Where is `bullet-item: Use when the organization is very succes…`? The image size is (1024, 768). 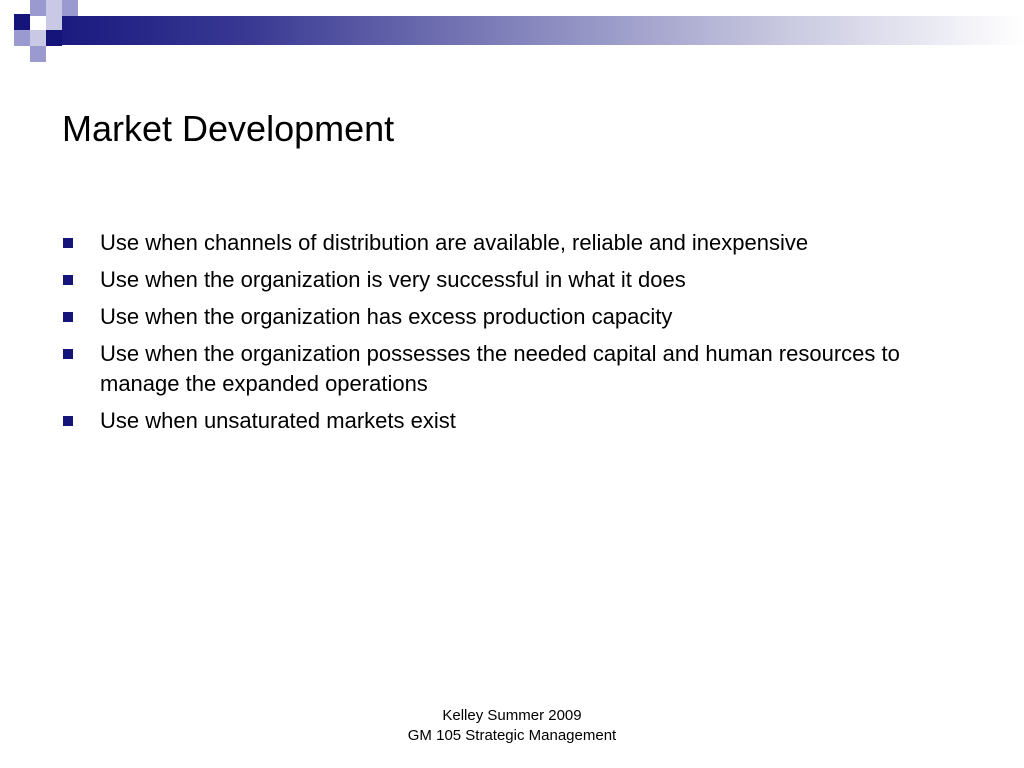 bullet-item: Use when the organization is very succes… is located at coordinates (512, 280).